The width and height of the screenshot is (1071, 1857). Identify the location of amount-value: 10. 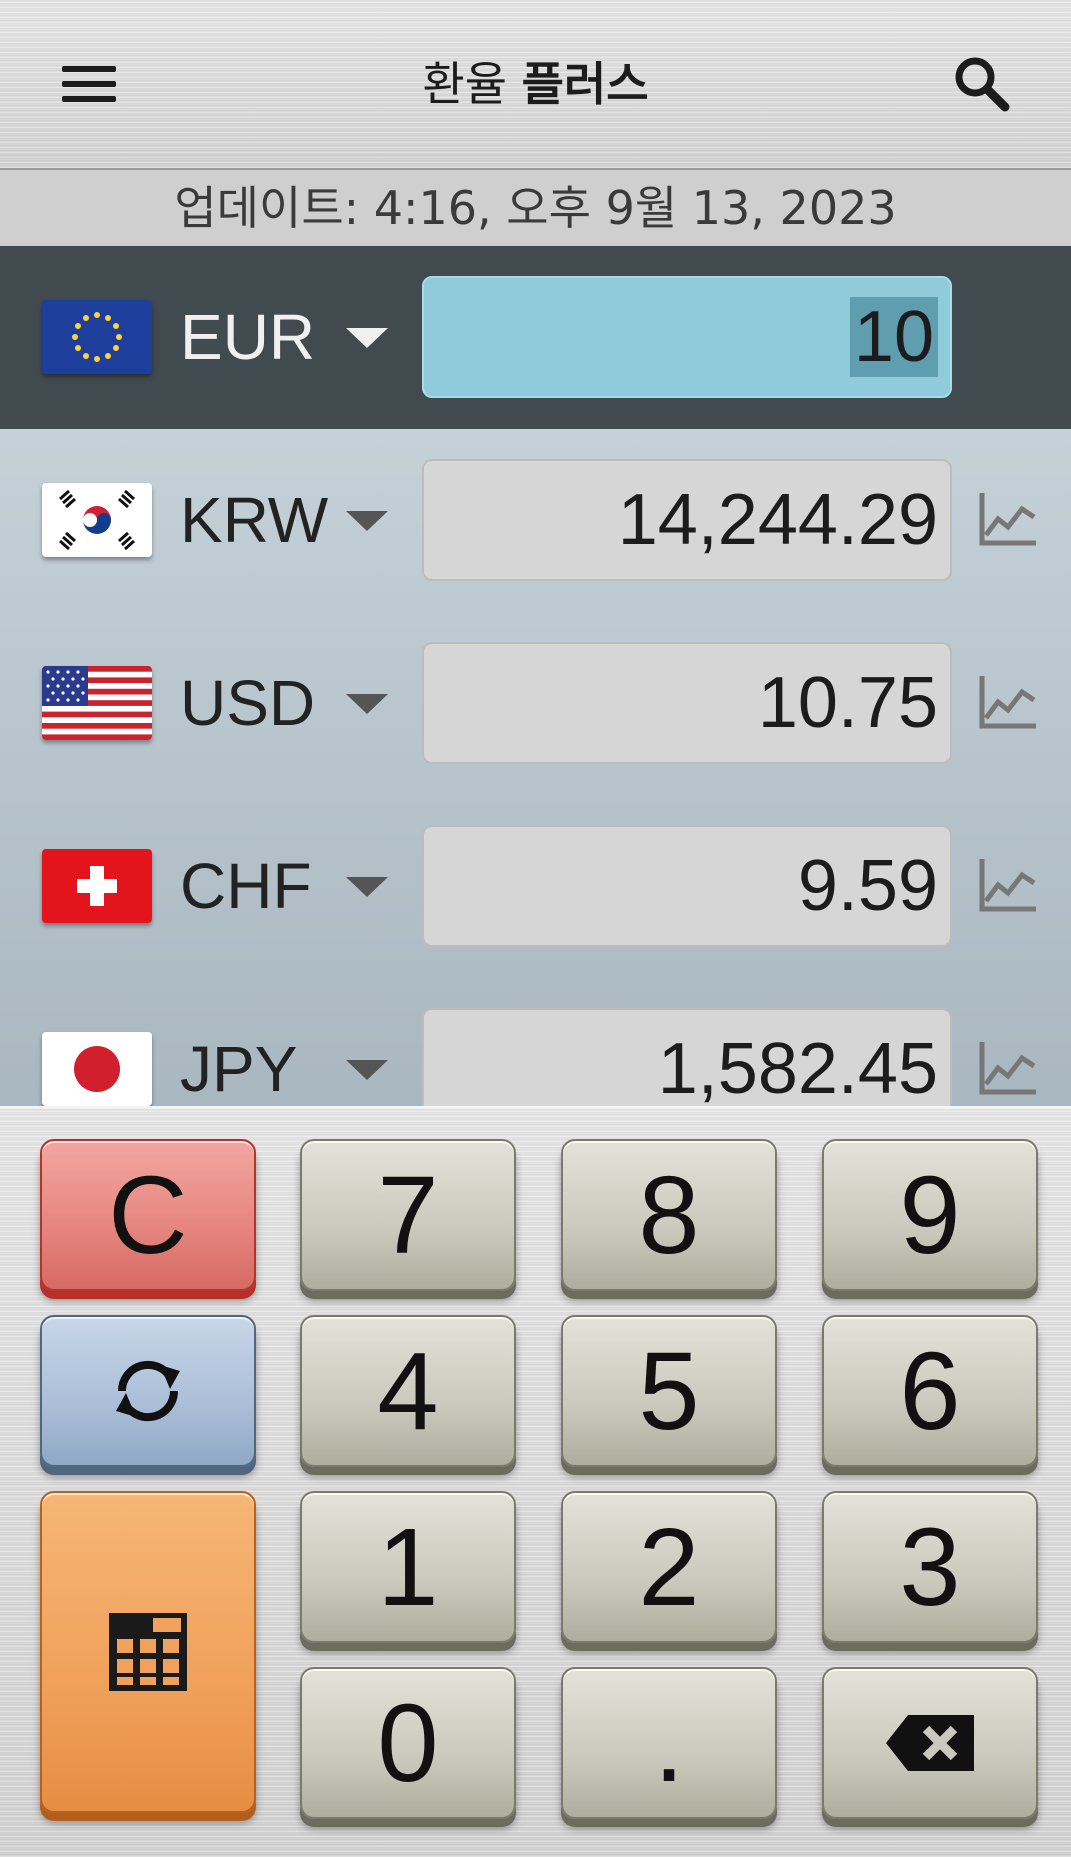
(893, 337).